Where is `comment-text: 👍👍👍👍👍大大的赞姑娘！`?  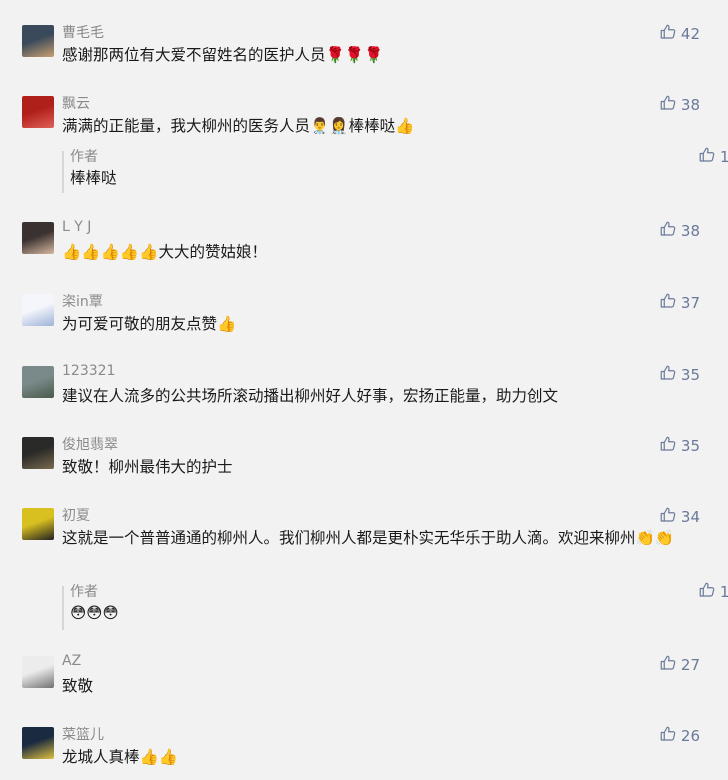 comment-text: 👍👍👍👍👍大大的赞姑娘！ is located at coordinates (164, 252).